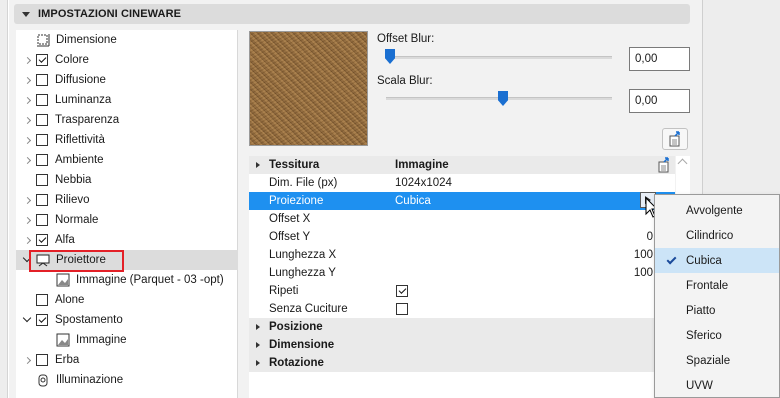 Image resolution: width=780 pixels, height=398 pixels. I want to click on tree-item: Normale, so click(127, 220).